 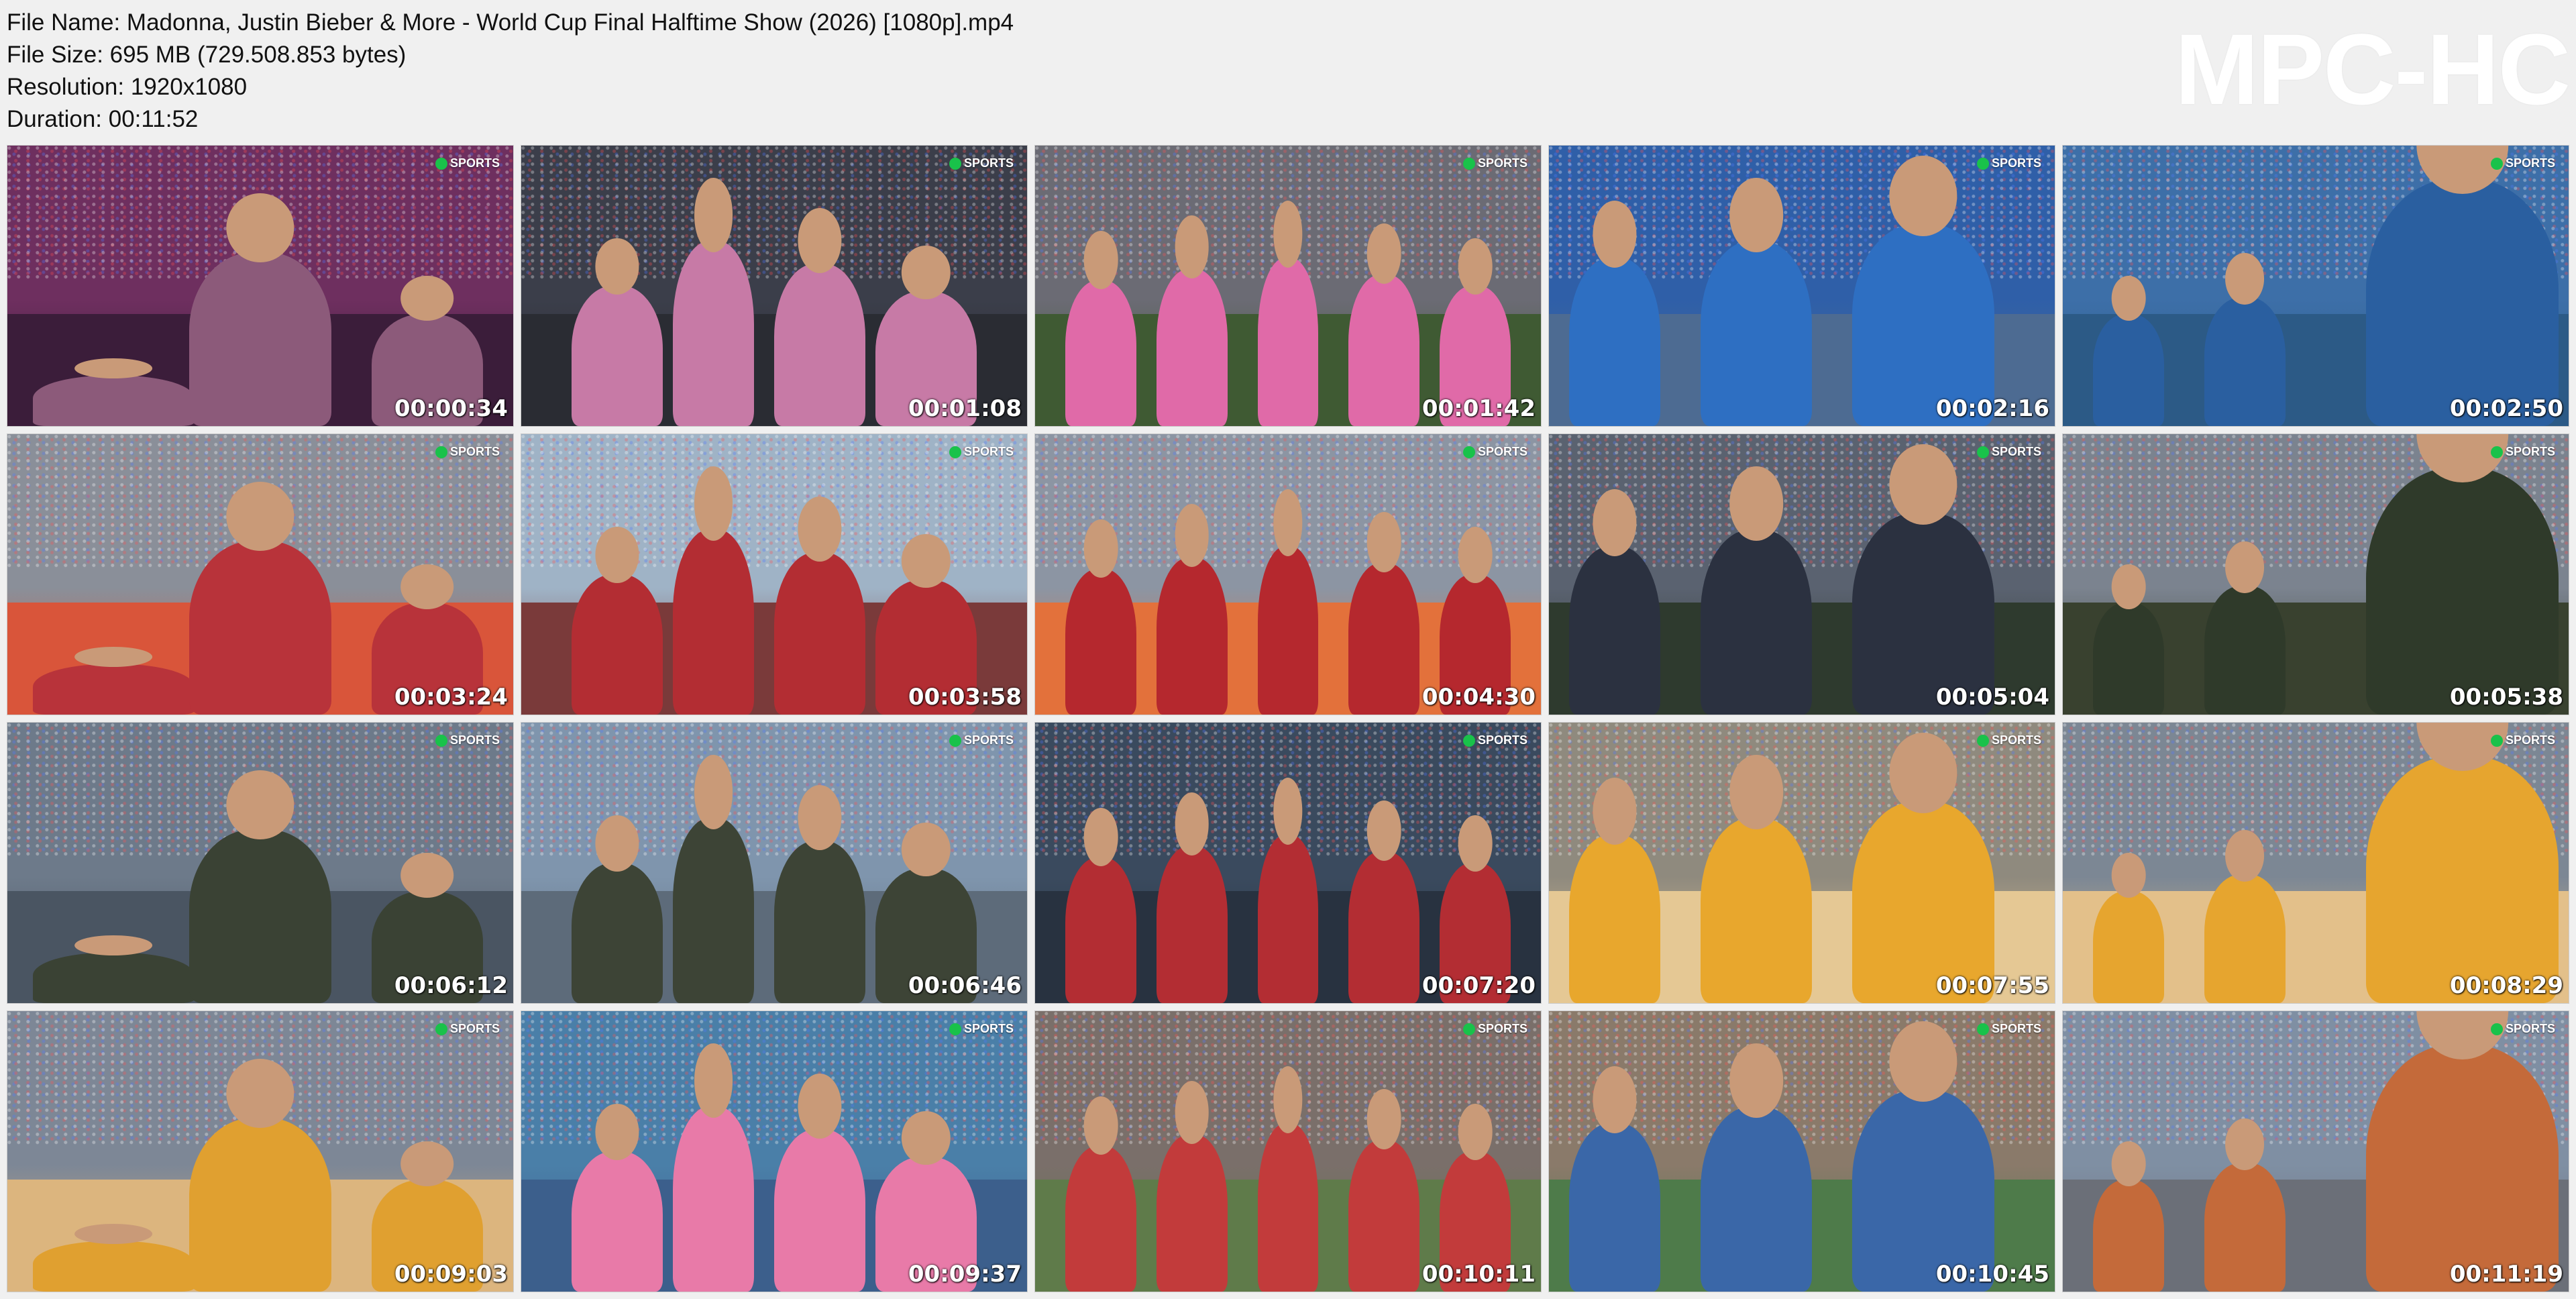 I want to click on video-thumbnail: SPORTS 00:11:19, so click(x=2315, y=1151).